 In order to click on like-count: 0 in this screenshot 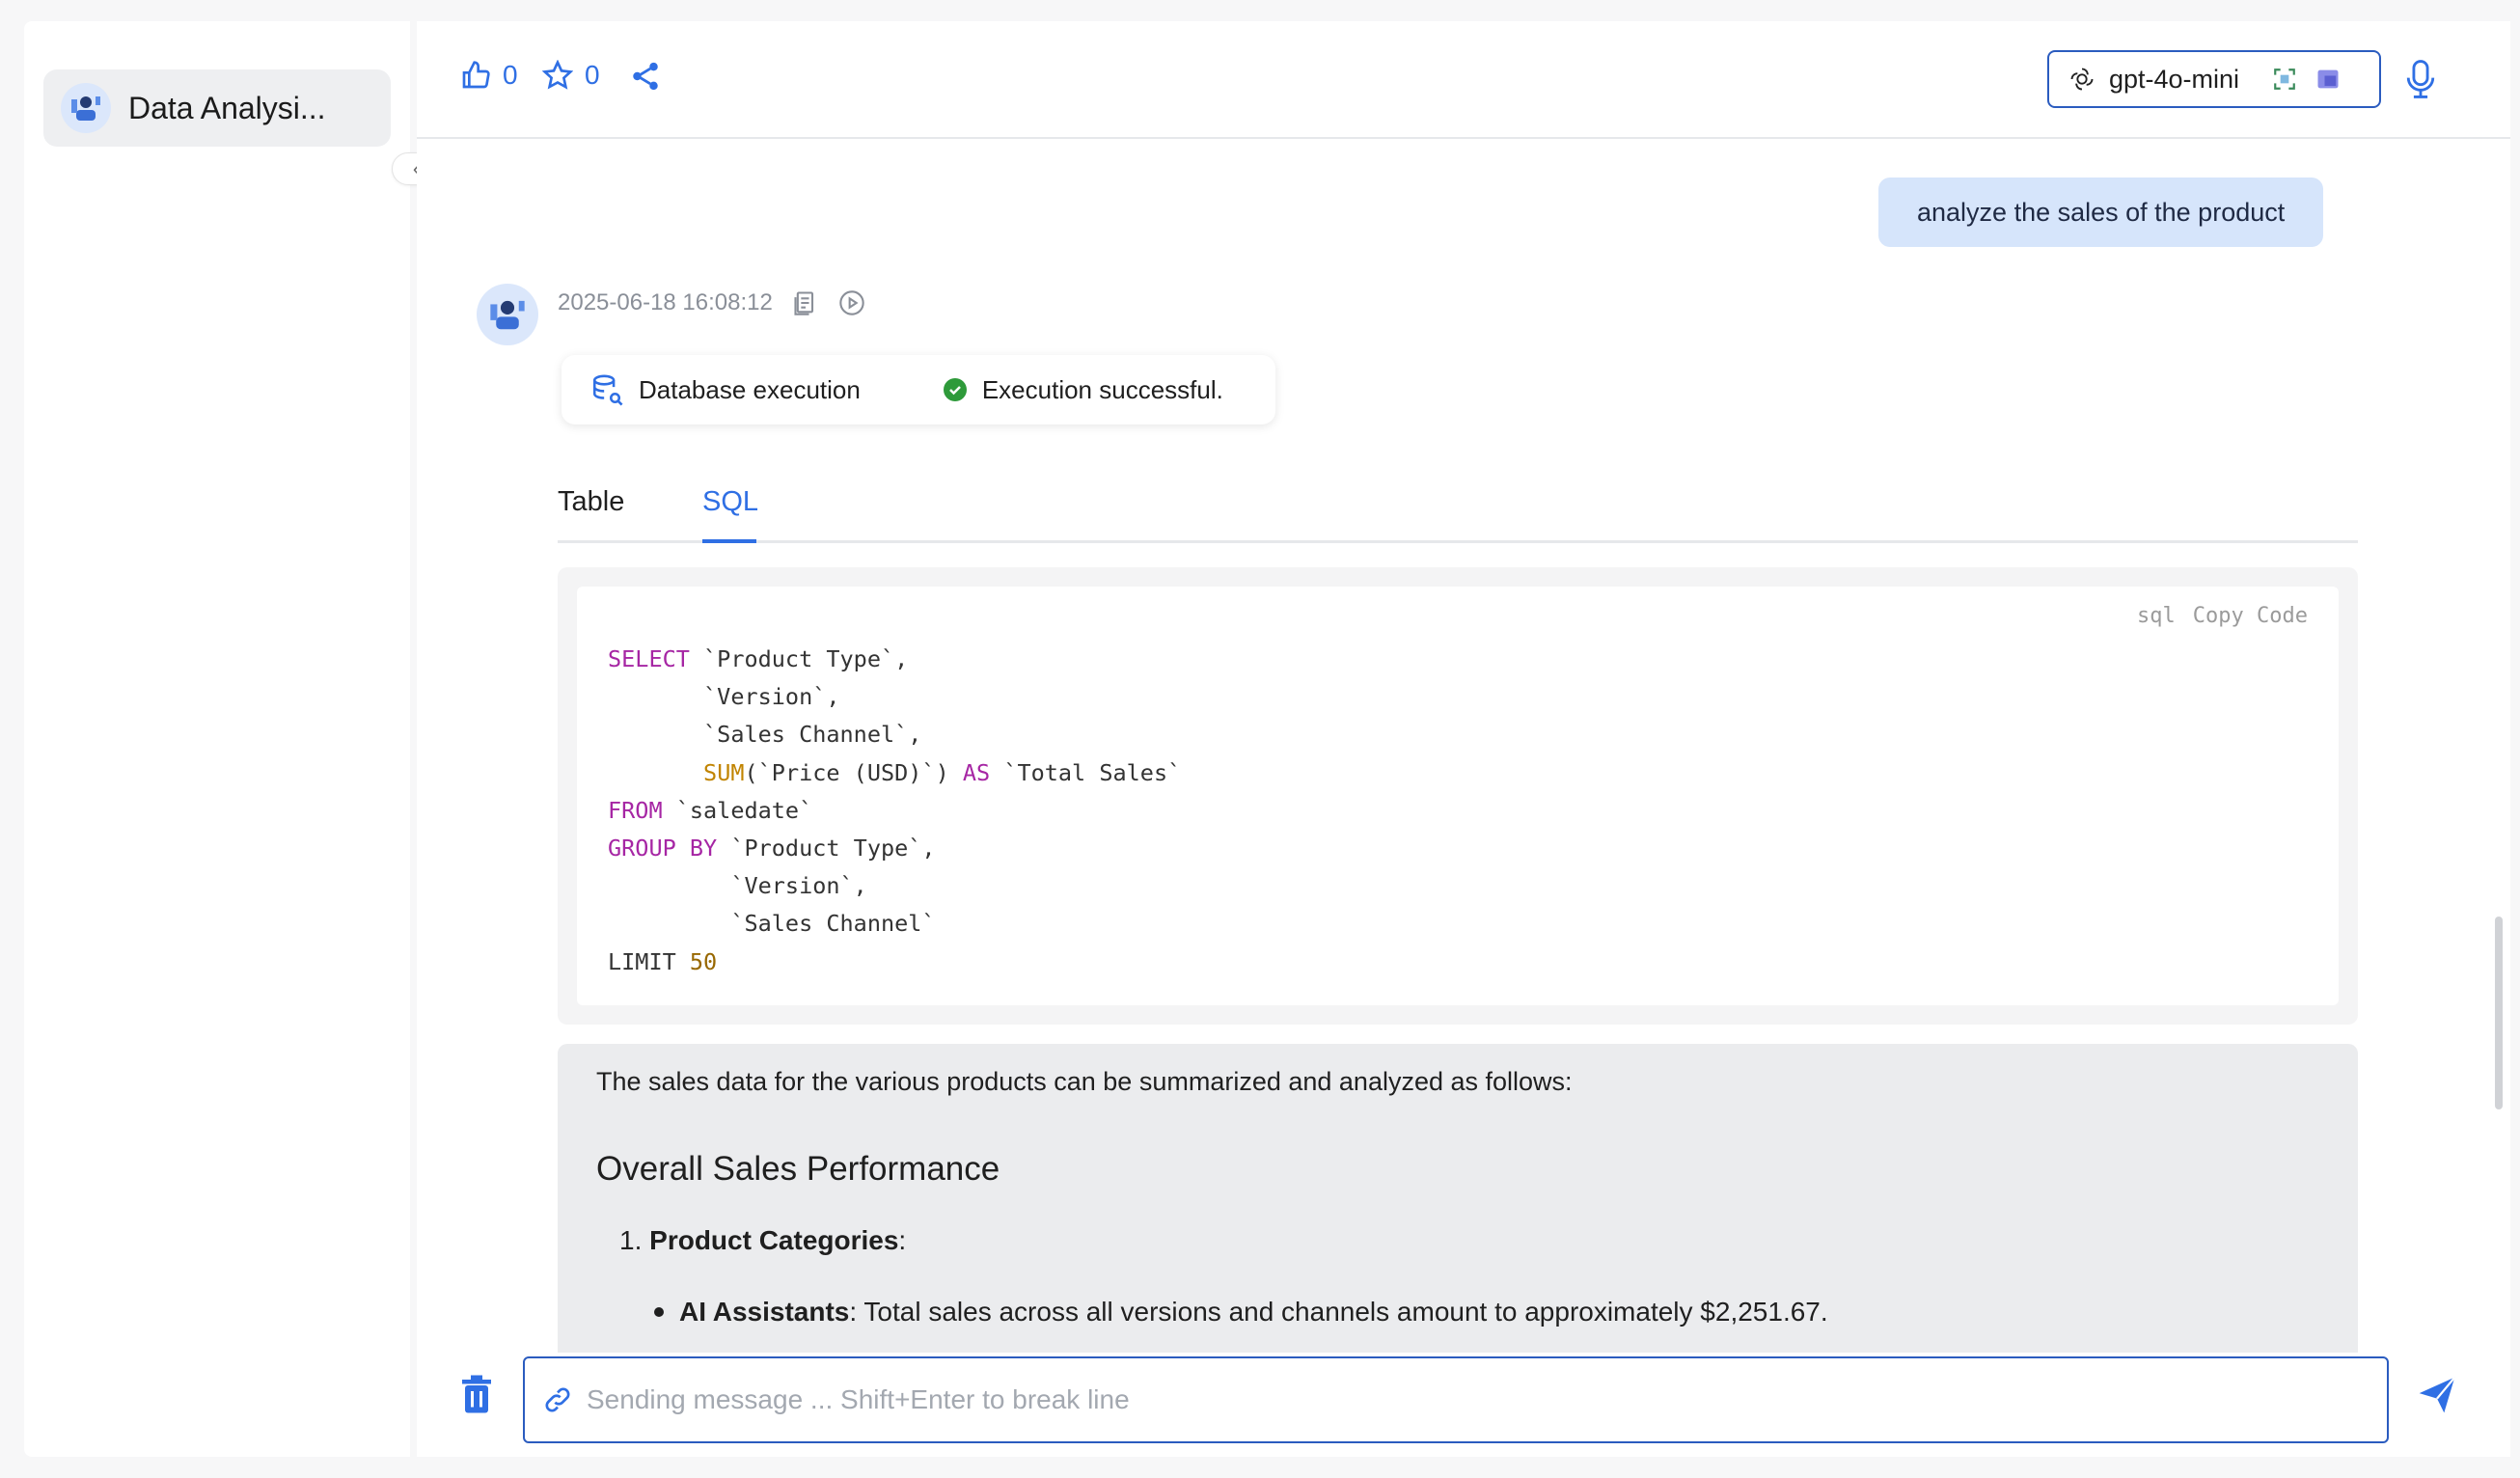, I will do `click(511, 75)`.